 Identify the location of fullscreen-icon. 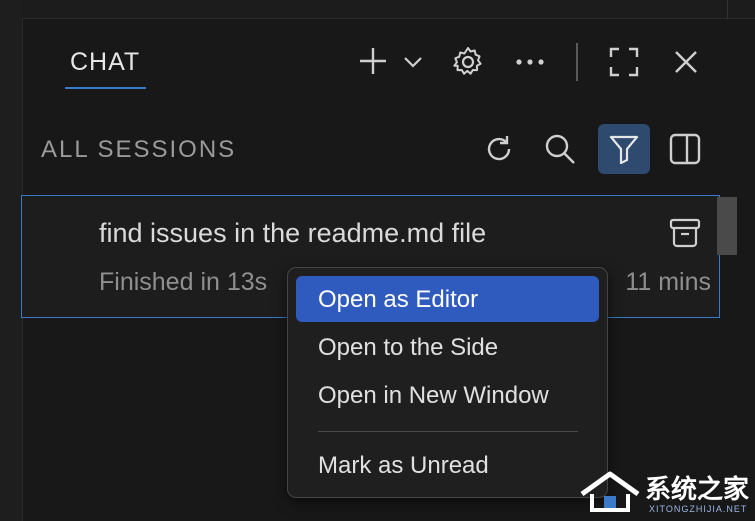
(624, 62).